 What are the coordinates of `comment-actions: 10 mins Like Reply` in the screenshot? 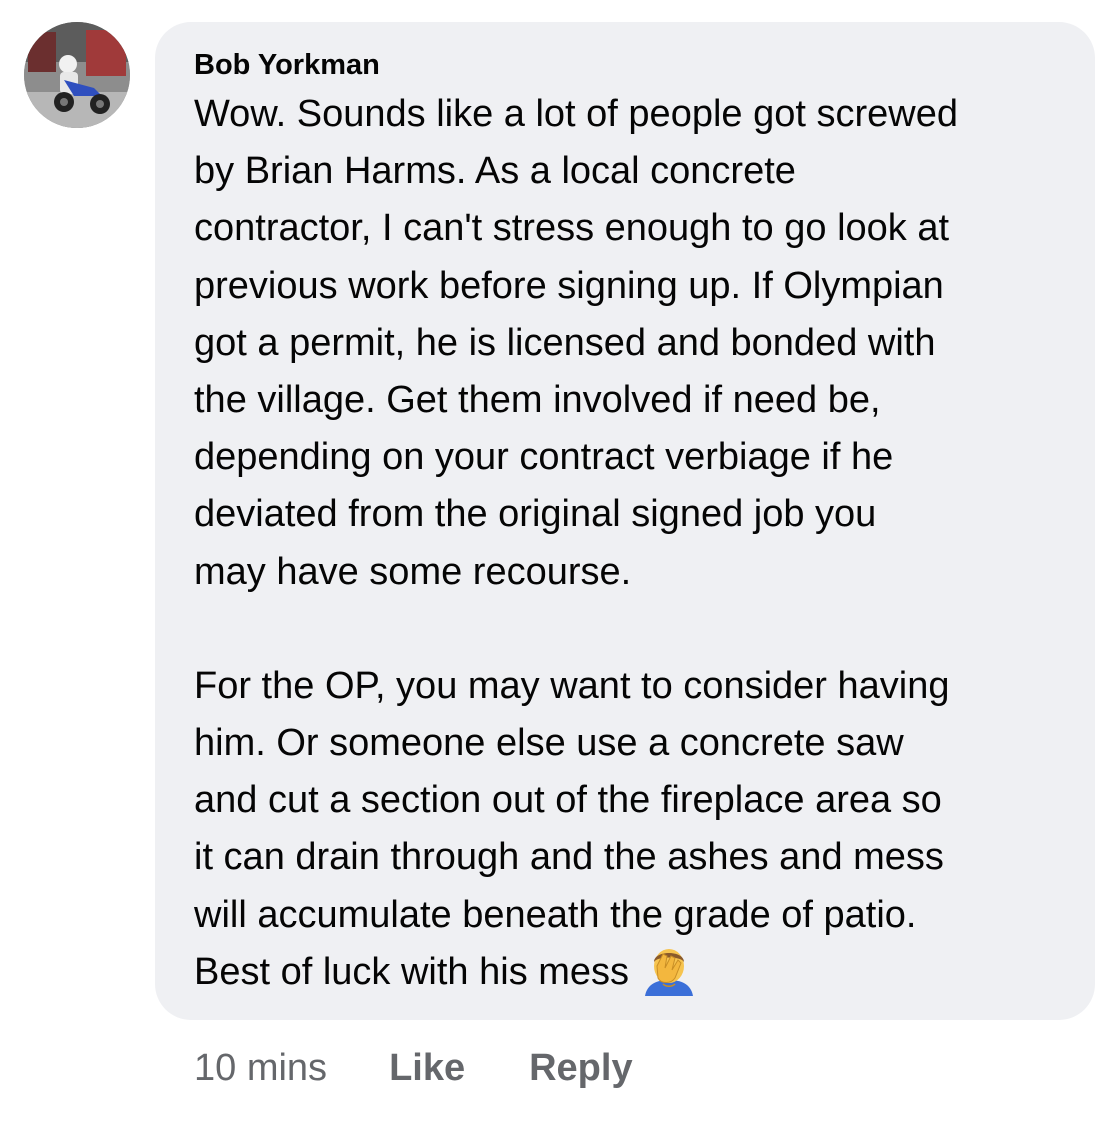 It's located at (413, 1068).